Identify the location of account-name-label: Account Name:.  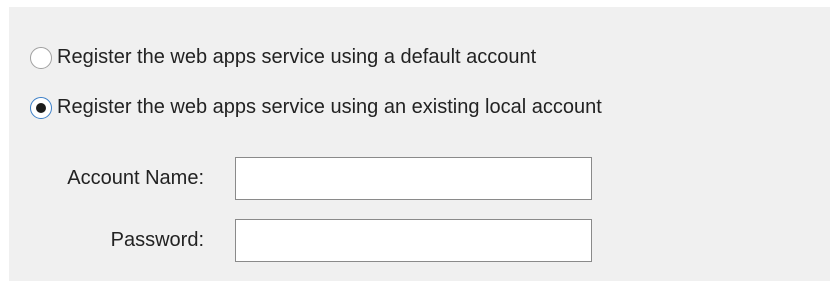
(135, 178).